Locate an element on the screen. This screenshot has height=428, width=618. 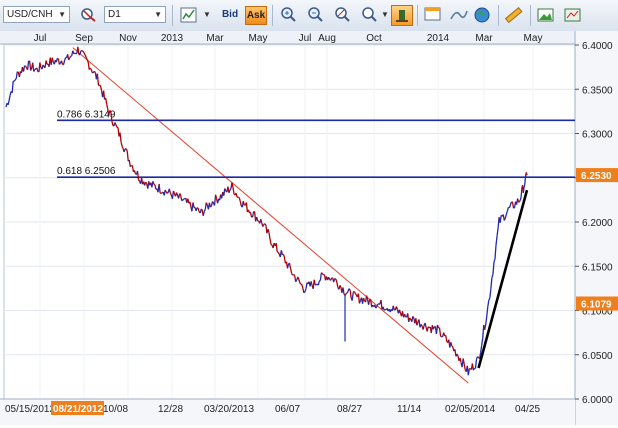
zoom-in-icon is located at coordinates (289, 15).